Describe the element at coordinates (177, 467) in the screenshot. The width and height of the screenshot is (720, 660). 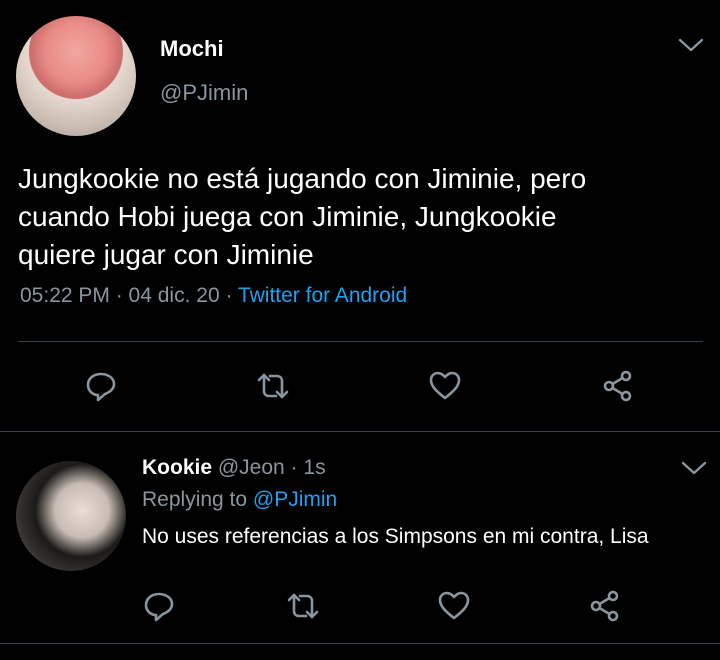
I see `display-name: Kookie` at that location.